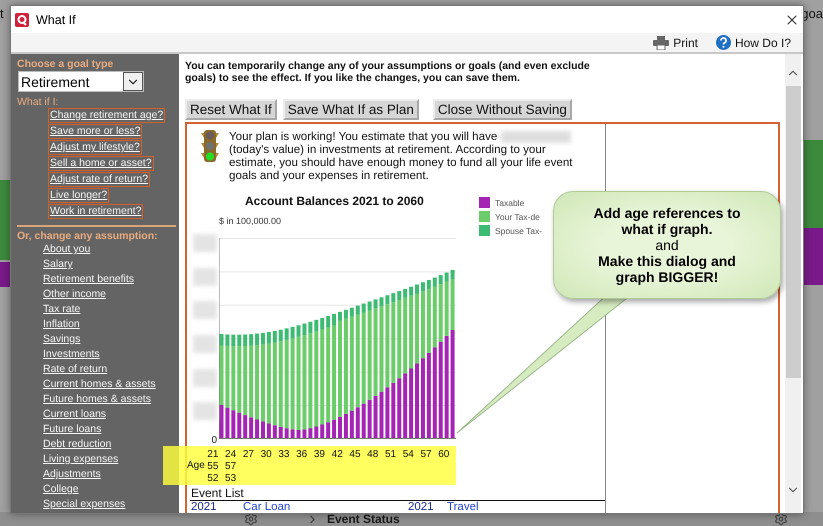  I want to click on callout-text: Make this dialog and graph BIGGER!, so click(667, 269).